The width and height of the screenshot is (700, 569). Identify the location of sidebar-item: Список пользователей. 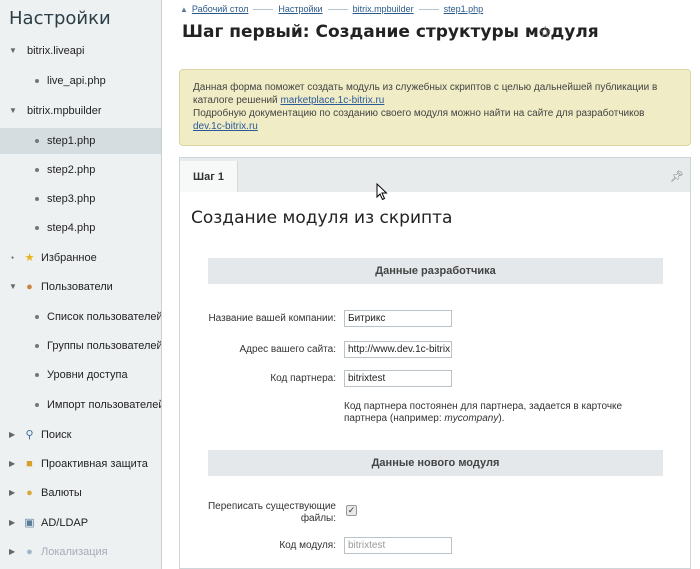
(80, 317).